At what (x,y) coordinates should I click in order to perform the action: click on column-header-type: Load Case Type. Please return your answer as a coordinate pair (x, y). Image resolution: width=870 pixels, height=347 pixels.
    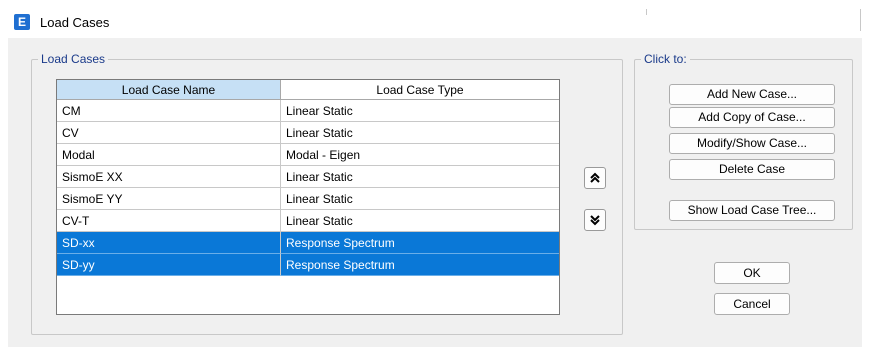
    Looking at the image, I should click on (420, 90).